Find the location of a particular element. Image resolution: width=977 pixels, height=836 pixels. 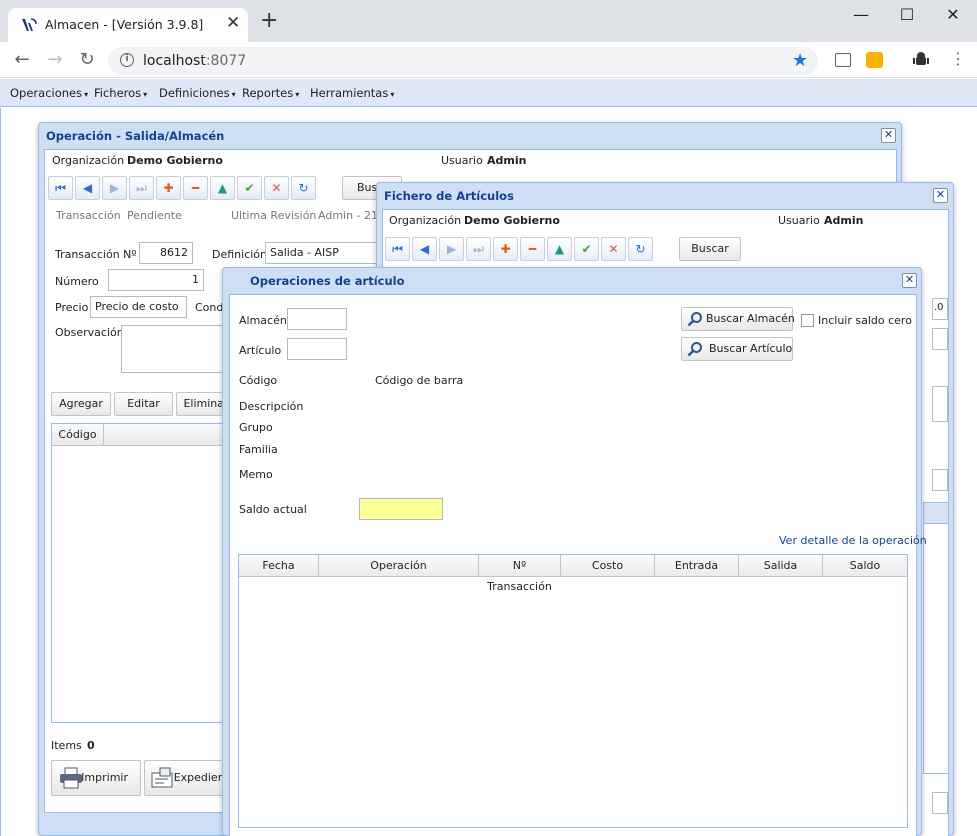

grid-header: Código is located at coordinates (141, 435).